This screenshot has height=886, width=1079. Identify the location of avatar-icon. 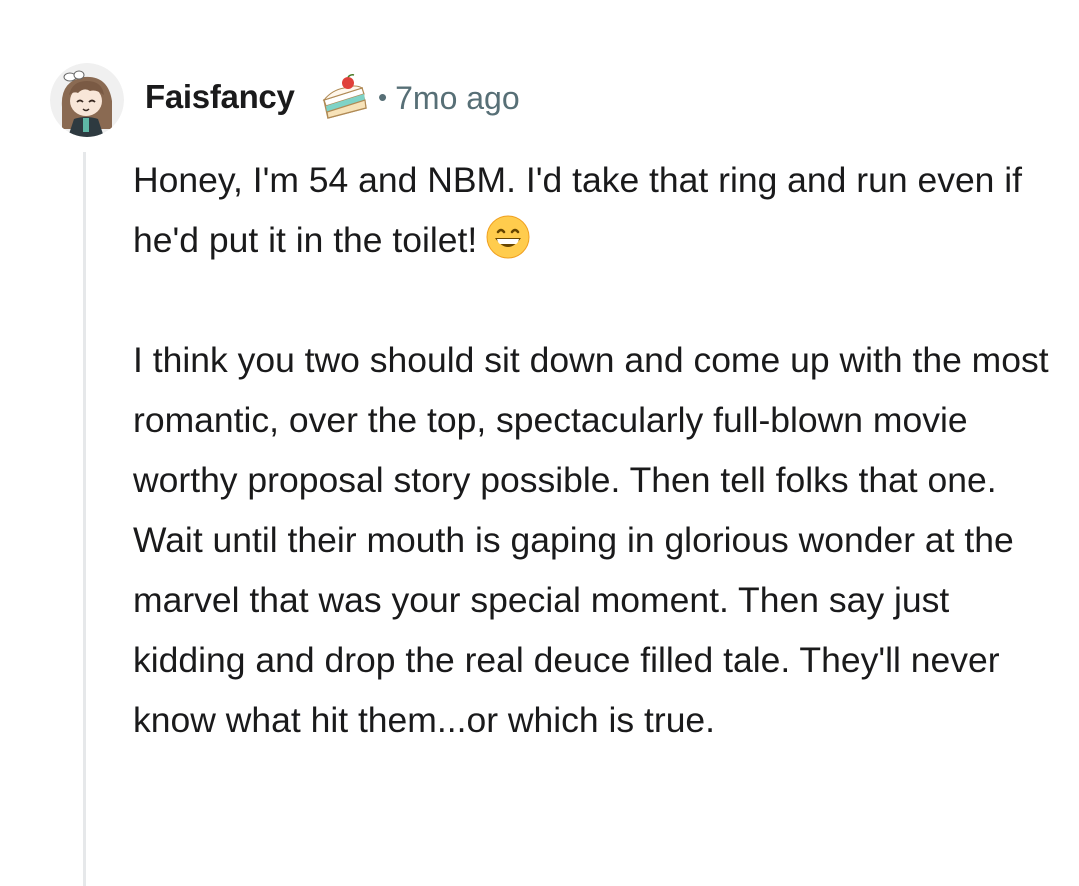
(87, 100).